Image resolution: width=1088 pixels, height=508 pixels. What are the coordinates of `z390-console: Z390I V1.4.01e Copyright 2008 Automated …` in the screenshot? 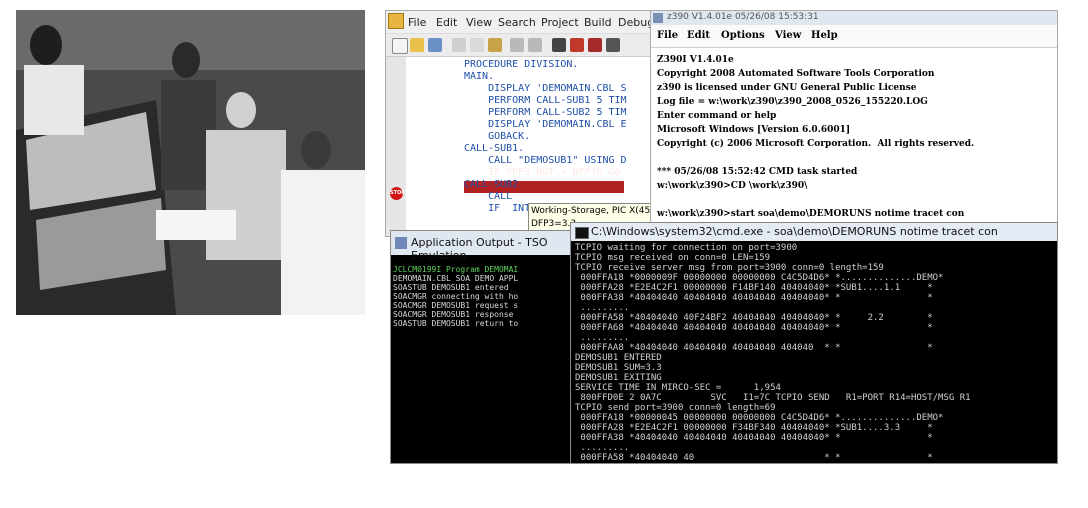 It's located at (857, 142).